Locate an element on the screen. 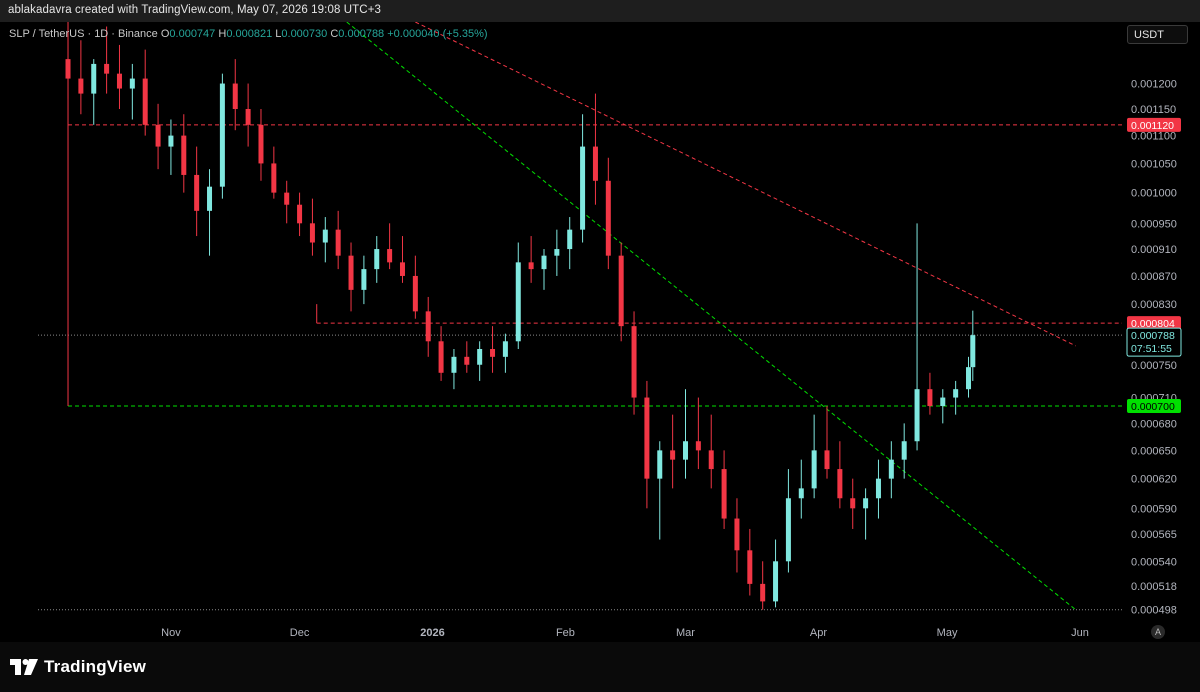 Image resolution: width=1200 pixels, height=692 pixels. symbol-label: SLP / TetherUS · 1D · Binance is located at coordinates (83, 34).